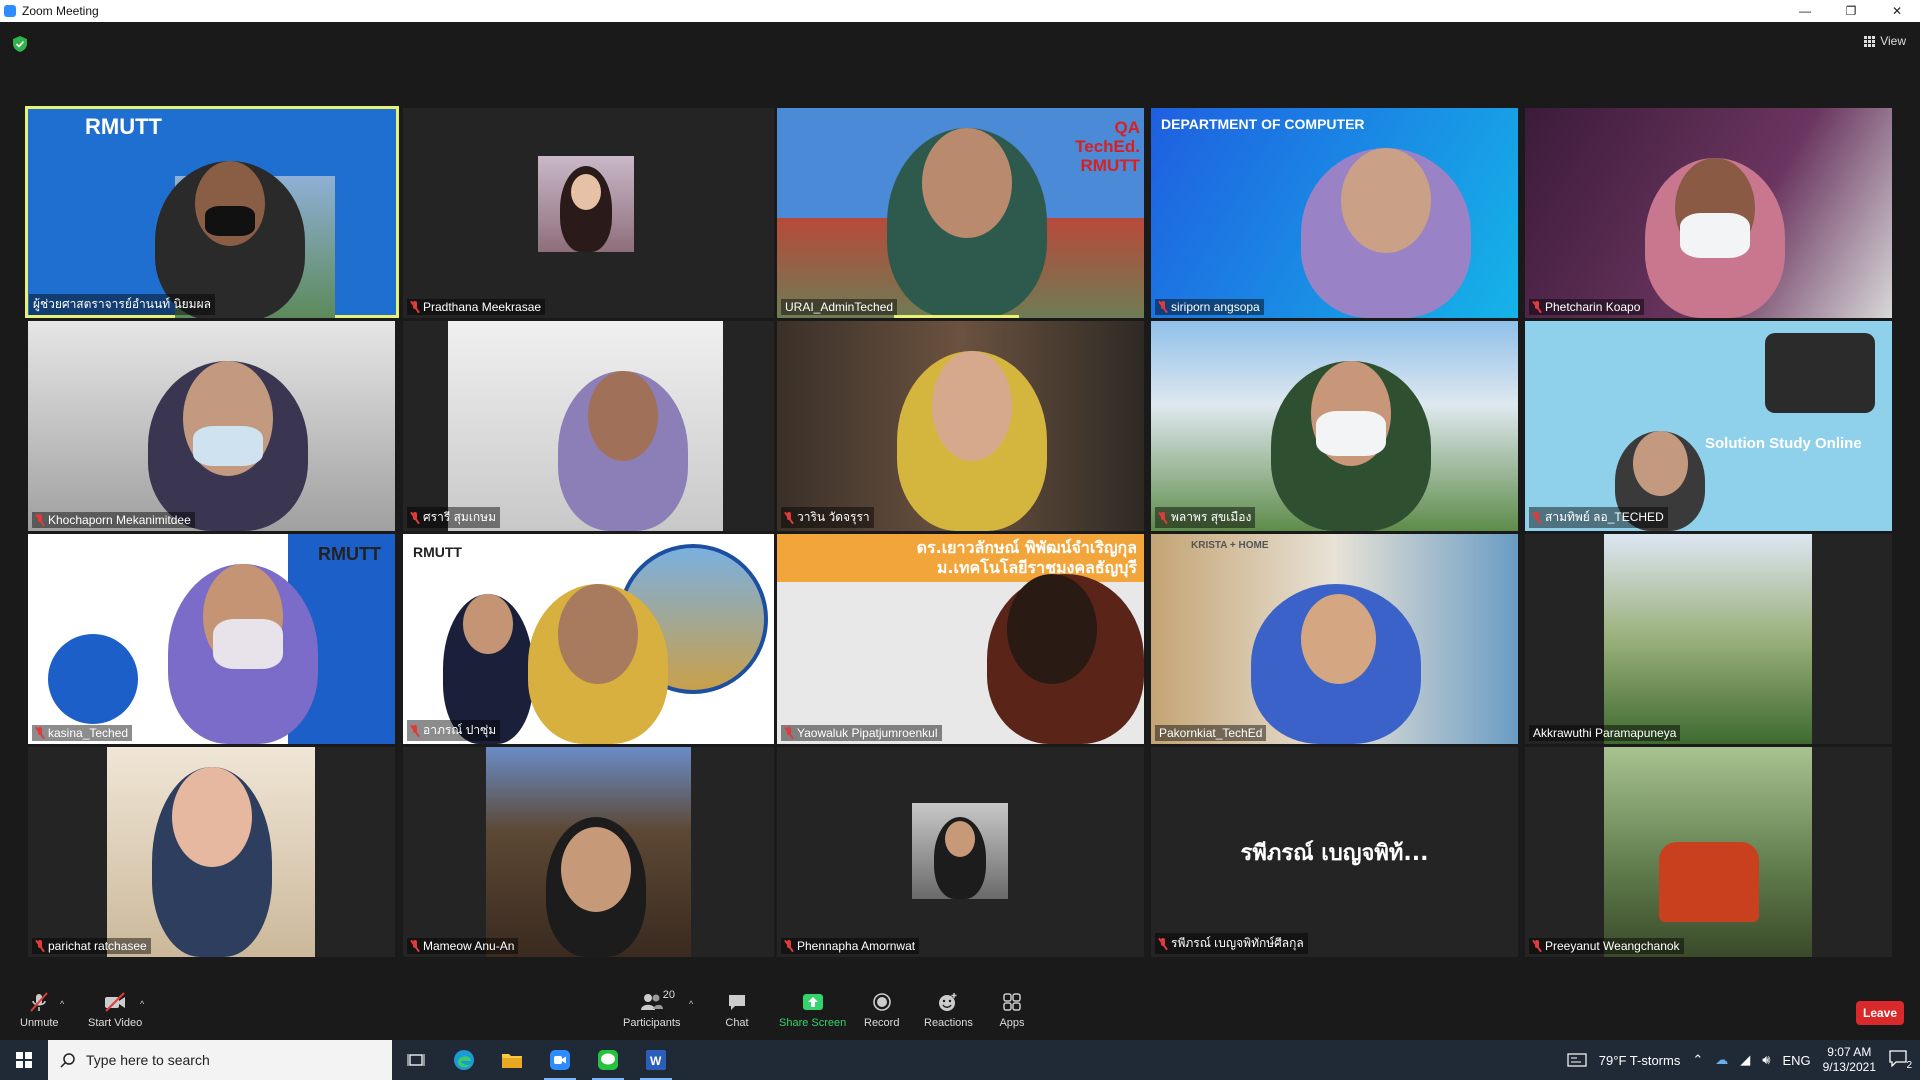 The image size is (1920, 1080). I want to click on reactions-icon, so click(948, 1002).